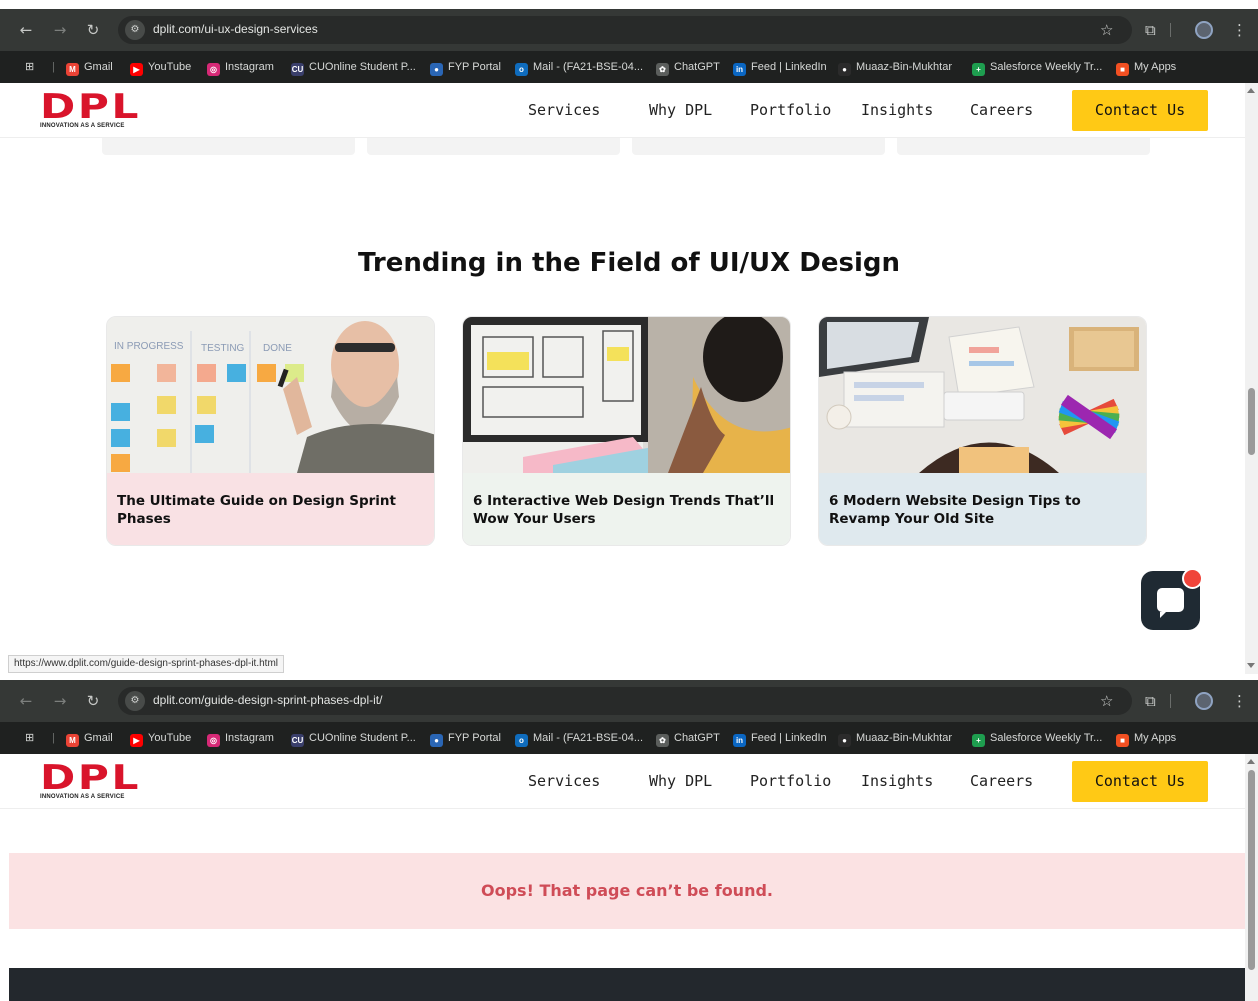  Describe the element at coordinates (1170, 701) in the screenshot. I see `toolbar-divider` at that location.